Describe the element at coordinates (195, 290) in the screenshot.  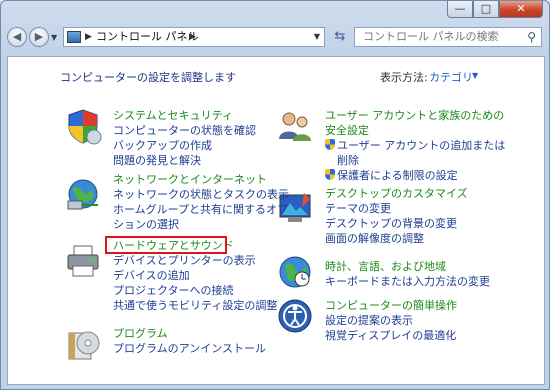
I see `link-connect-projector: プロジェクターへの接続` at that location.